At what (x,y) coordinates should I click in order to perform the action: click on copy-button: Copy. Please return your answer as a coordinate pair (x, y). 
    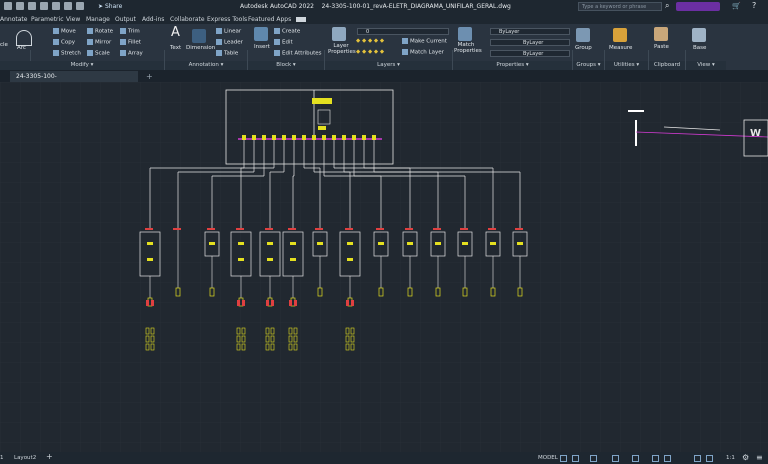
    Looking at the image, I should click on (64, 42).